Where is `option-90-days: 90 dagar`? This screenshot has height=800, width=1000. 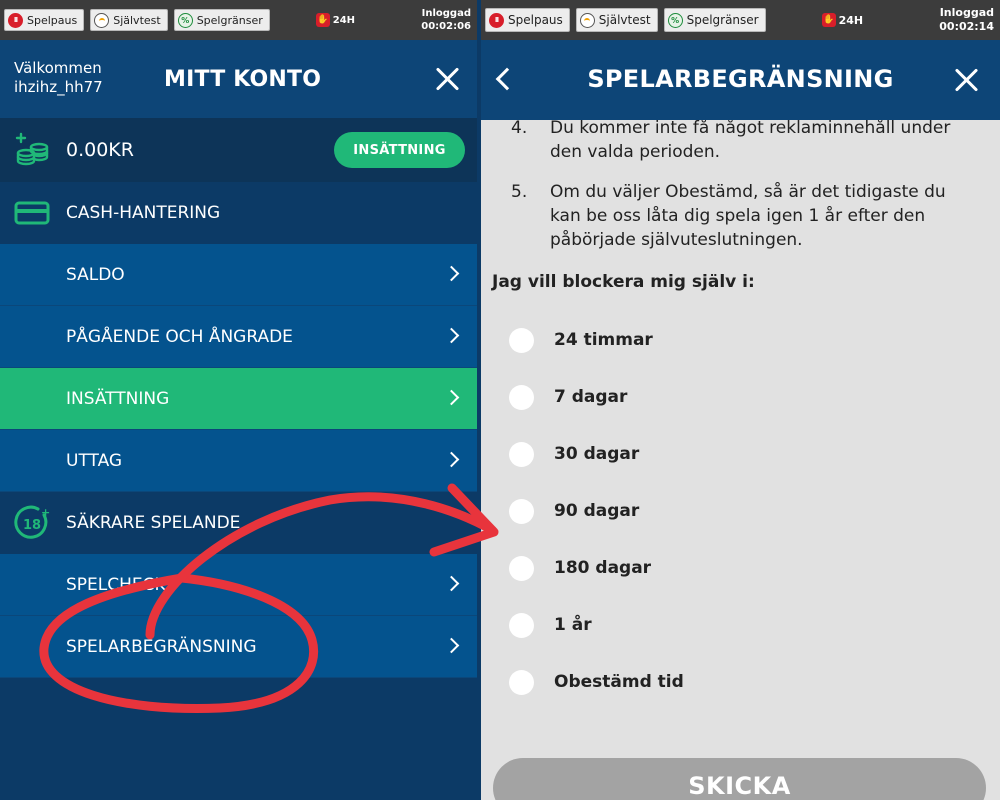 option-90-days: 90 dagar is located at coordinates (574, 511).